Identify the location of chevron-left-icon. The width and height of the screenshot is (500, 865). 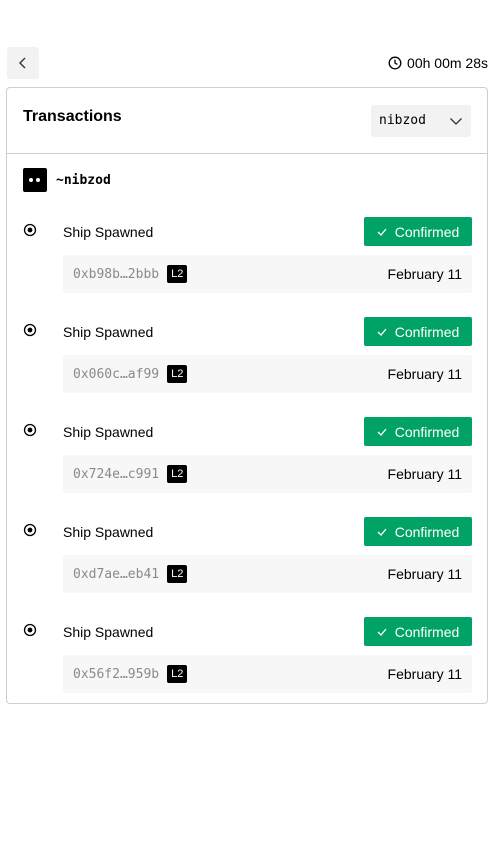
(22, 63).